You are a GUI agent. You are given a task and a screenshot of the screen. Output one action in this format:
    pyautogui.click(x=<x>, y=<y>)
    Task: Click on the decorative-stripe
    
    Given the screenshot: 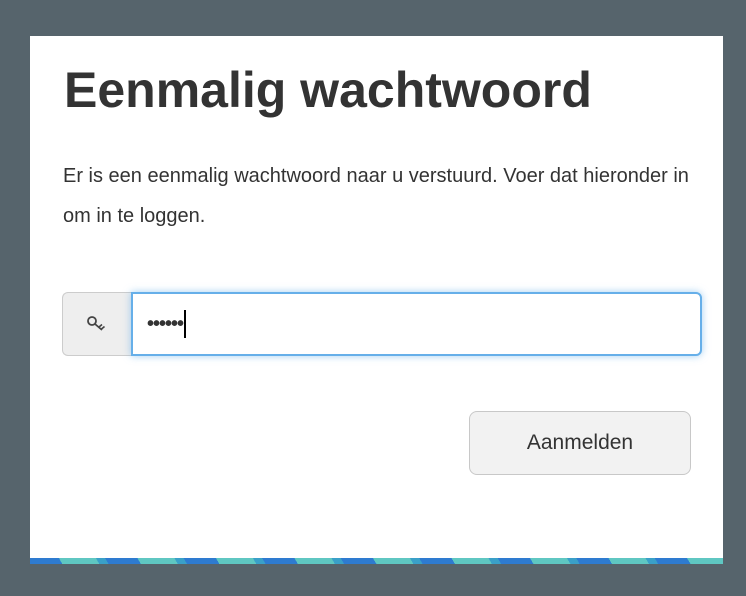 What is the action you would take?
    pyautogui.click(x=376, y=561)
    